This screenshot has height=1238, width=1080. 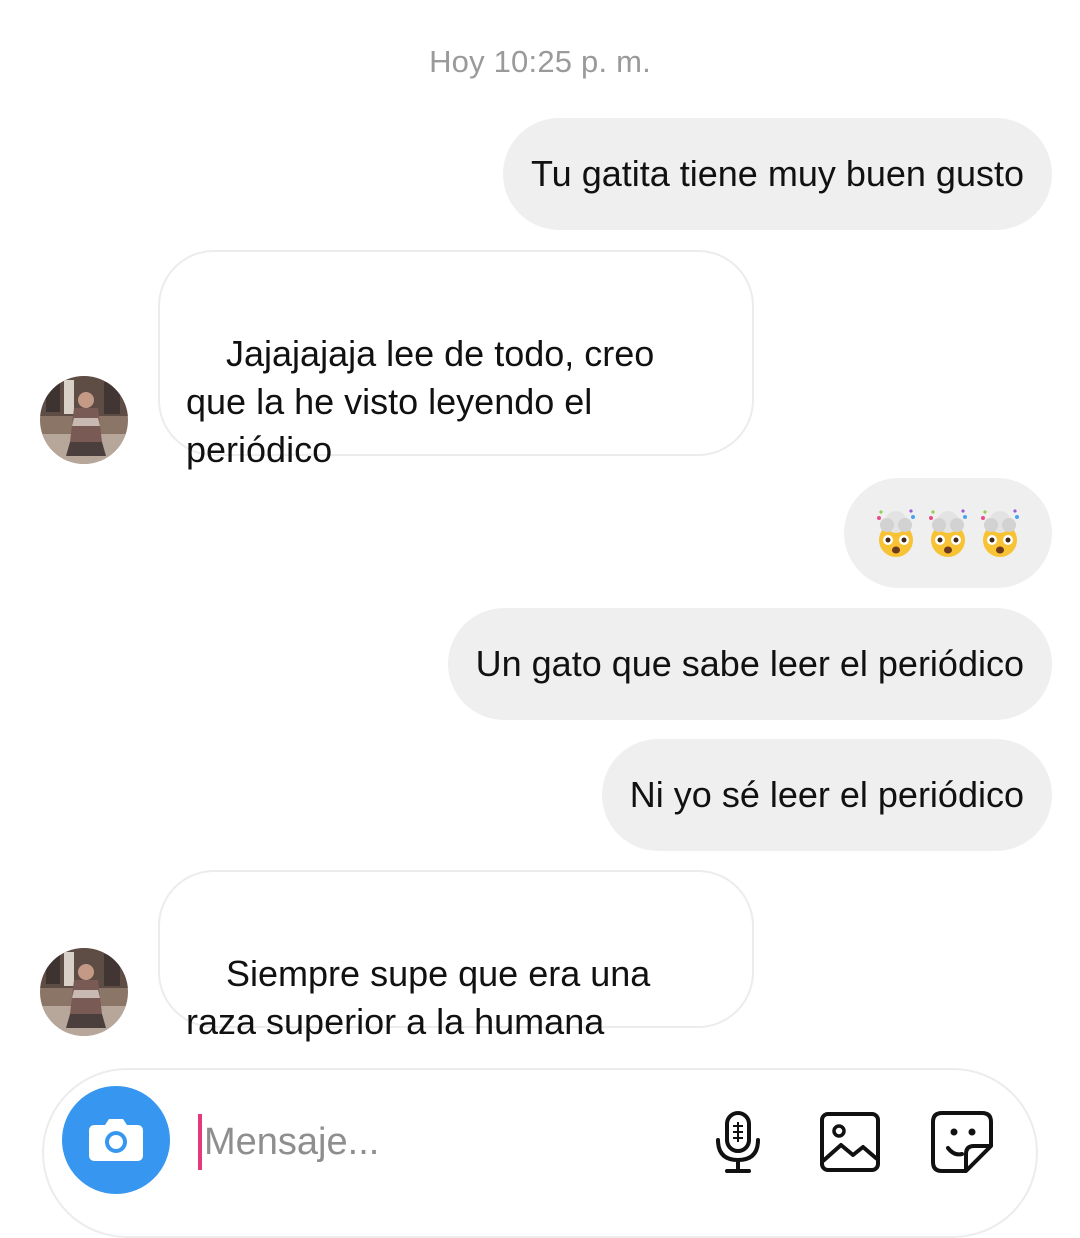 I want to click on message-composer, so click(x=540, y=1153).